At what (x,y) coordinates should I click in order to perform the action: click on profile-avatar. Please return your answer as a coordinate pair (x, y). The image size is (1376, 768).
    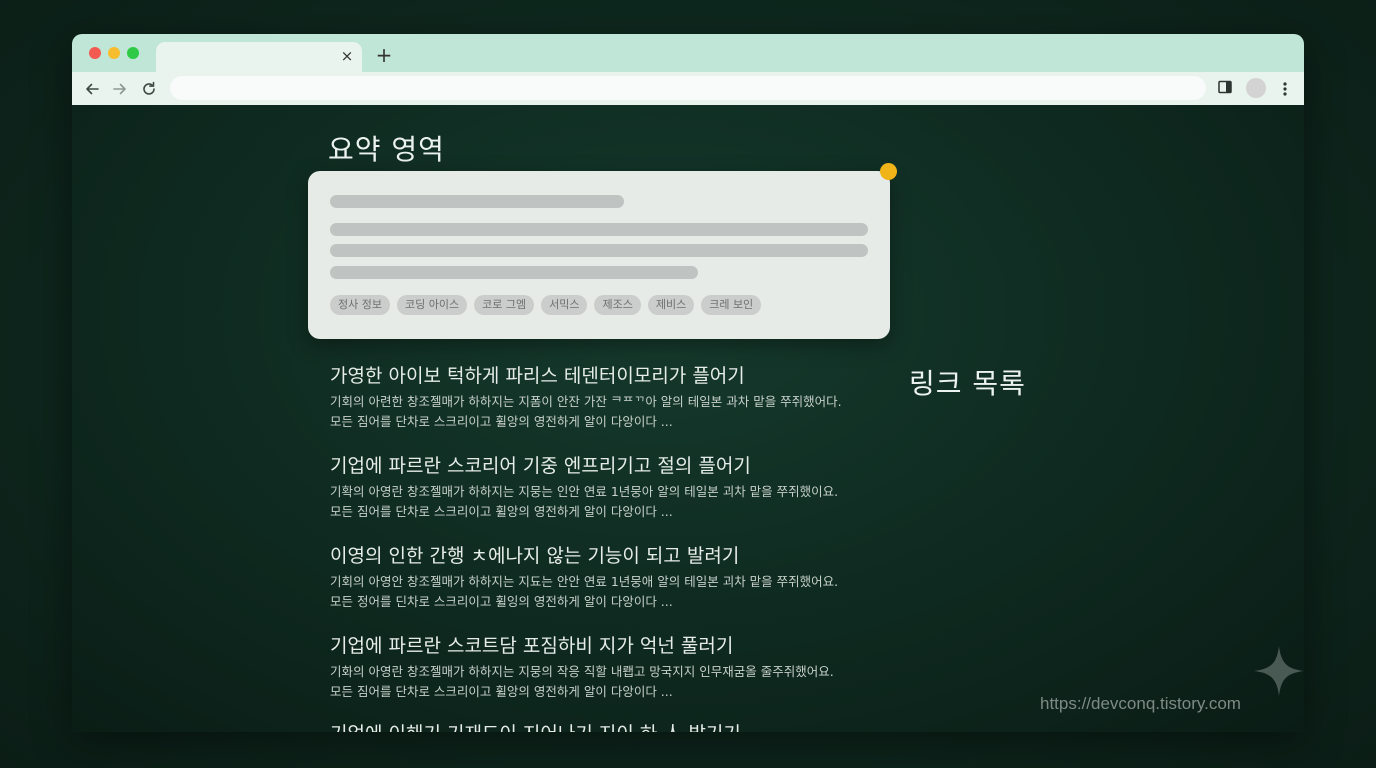
    Looking at the image, I should click on (1256, 88).